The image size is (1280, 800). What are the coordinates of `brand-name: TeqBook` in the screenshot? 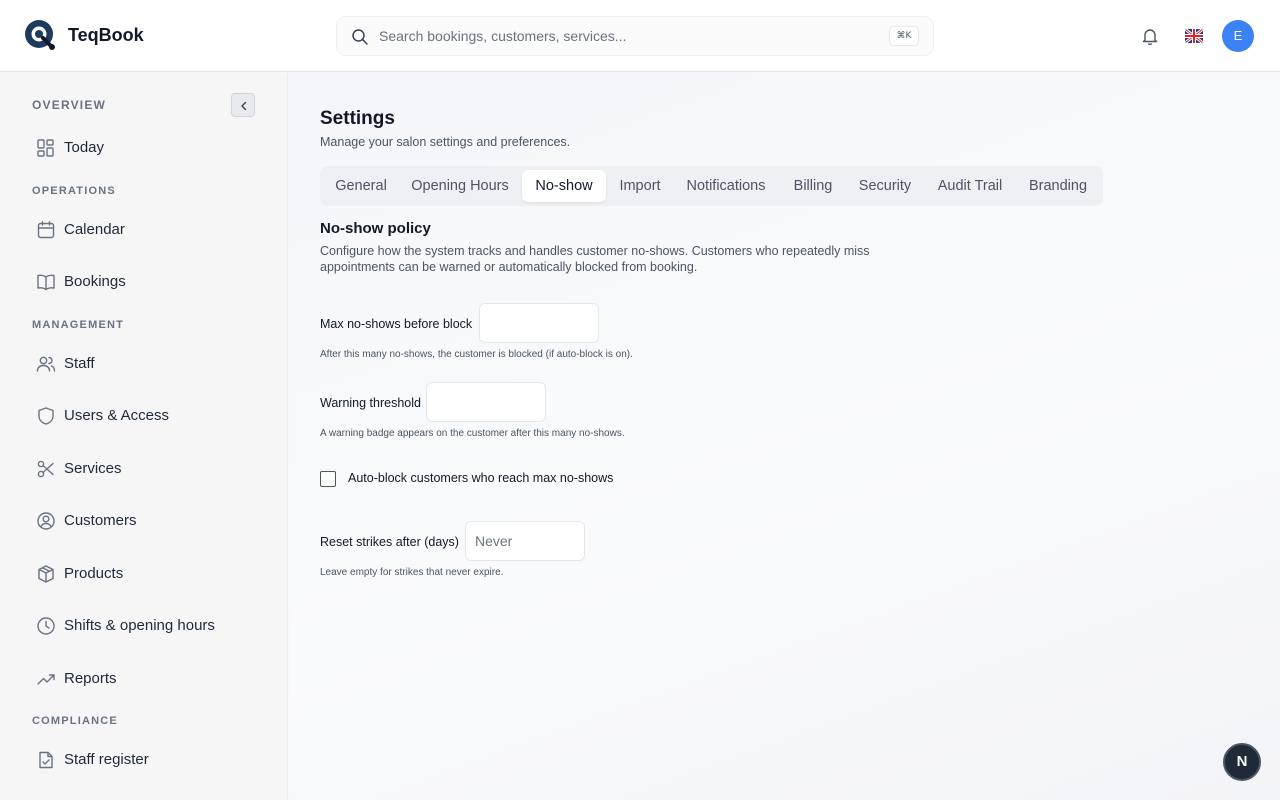 It's located at (106, 35).